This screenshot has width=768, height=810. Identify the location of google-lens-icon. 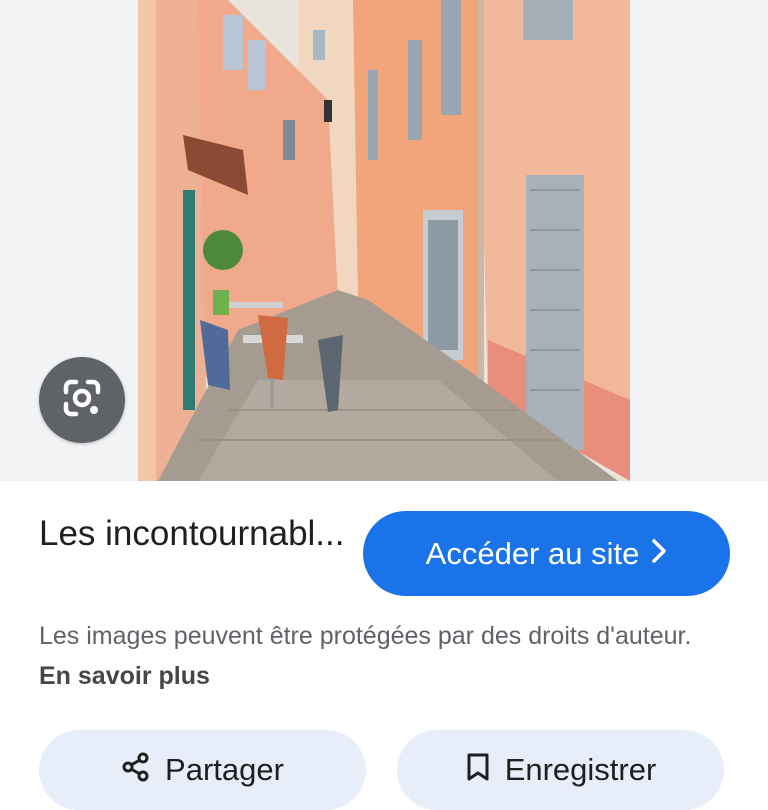
(82, 400).